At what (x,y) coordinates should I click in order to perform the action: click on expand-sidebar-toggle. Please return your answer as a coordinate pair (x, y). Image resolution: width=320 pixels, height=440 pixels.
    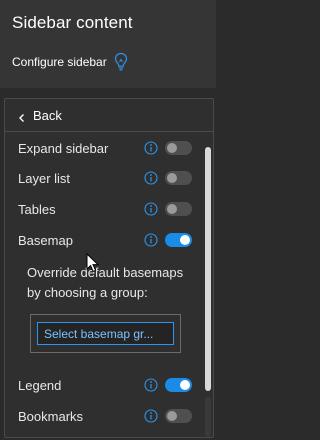
    Looking at the image, I should click on (178, 148).